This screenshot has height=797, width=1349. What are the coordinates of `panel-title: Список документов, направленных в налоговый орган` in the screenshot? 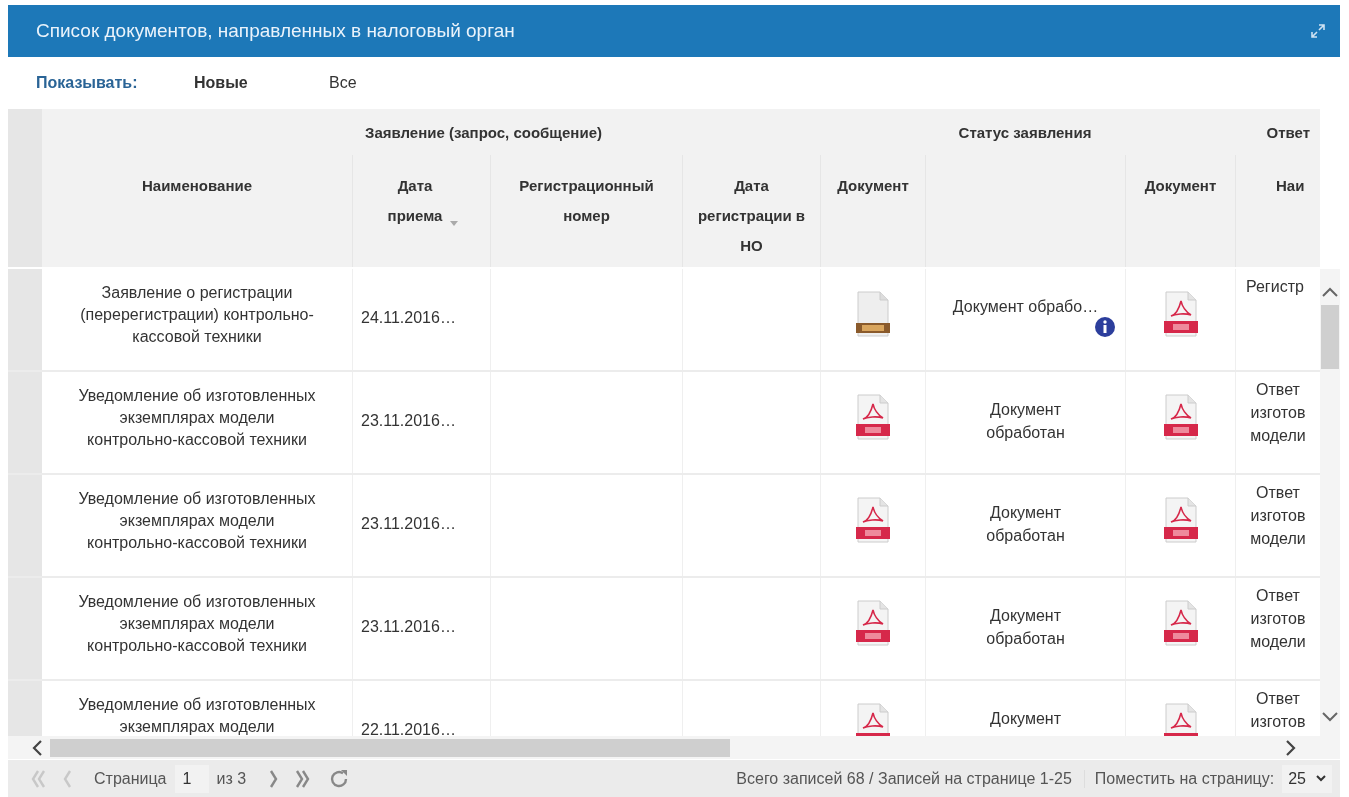 It's located at (275, 31).